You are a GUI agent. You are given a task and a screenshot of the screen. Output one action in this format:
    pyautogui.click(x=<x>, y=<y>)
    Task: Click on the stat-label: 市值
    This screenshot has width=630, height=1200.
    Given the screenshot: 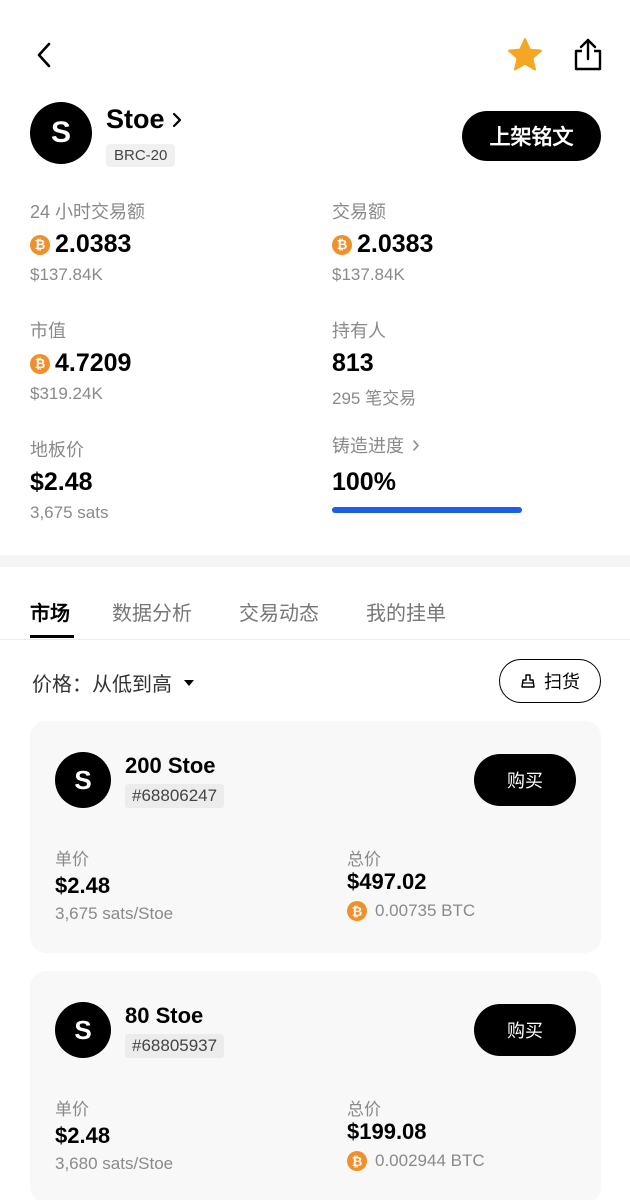 What is the action you would take?
    pyautogui.click(x=48, y=331)
    